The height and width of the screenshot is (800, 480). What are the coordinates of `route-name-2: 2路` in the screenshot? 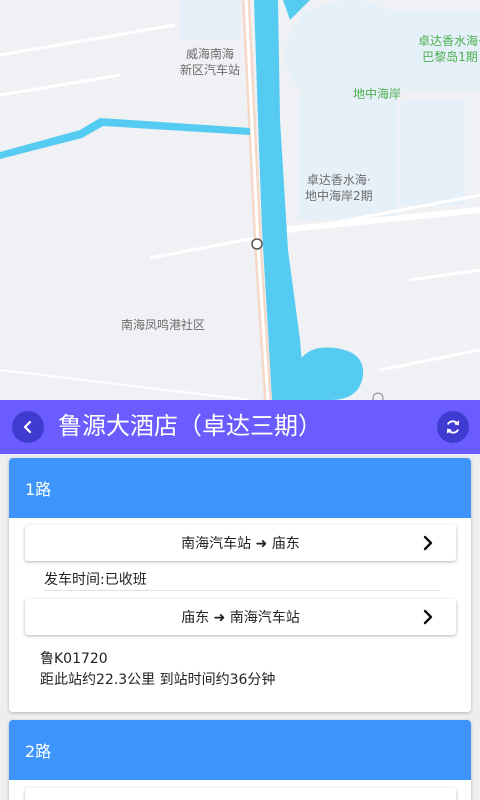 It's located at (240, 750).